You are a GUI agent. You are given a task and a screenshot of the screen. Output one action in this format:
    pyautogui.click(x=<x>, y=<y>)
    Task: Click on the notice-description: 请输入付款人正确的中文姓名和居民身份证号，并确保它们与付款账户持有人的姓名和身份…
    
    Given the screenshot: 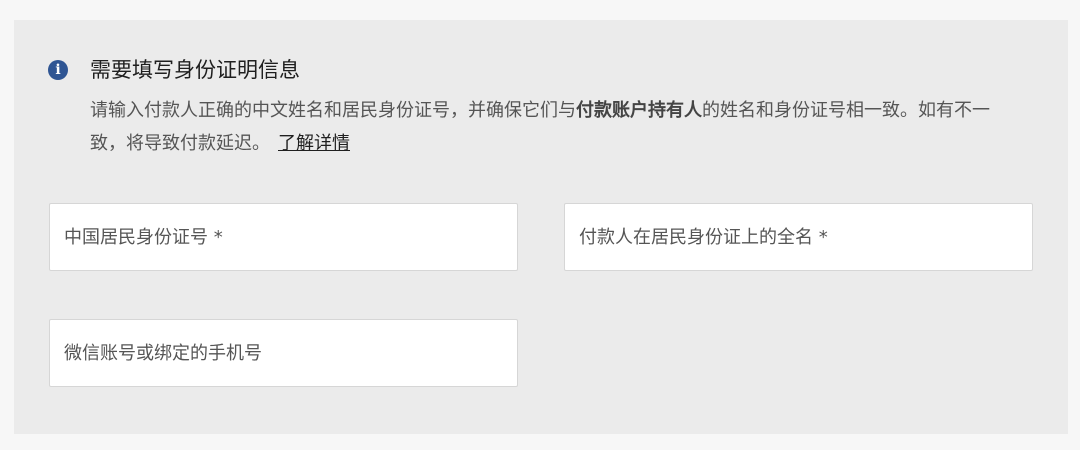 What is the action you would take?
    pyautogui.click(x=555, y=127)
    